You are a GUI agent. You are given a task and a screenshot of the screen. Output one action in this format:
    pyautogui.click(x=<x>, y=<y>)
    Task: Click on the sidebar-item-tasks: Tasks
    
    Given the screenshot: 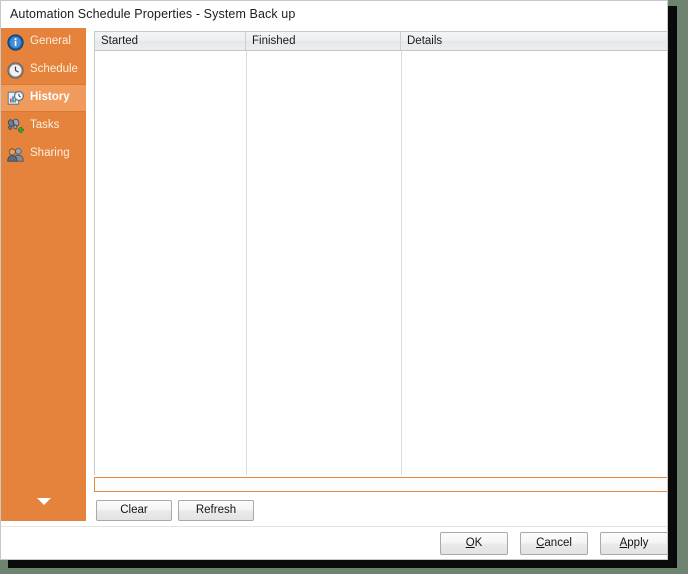 What is the action you would take?
    pyautogui.click(x=43, y=126)
    